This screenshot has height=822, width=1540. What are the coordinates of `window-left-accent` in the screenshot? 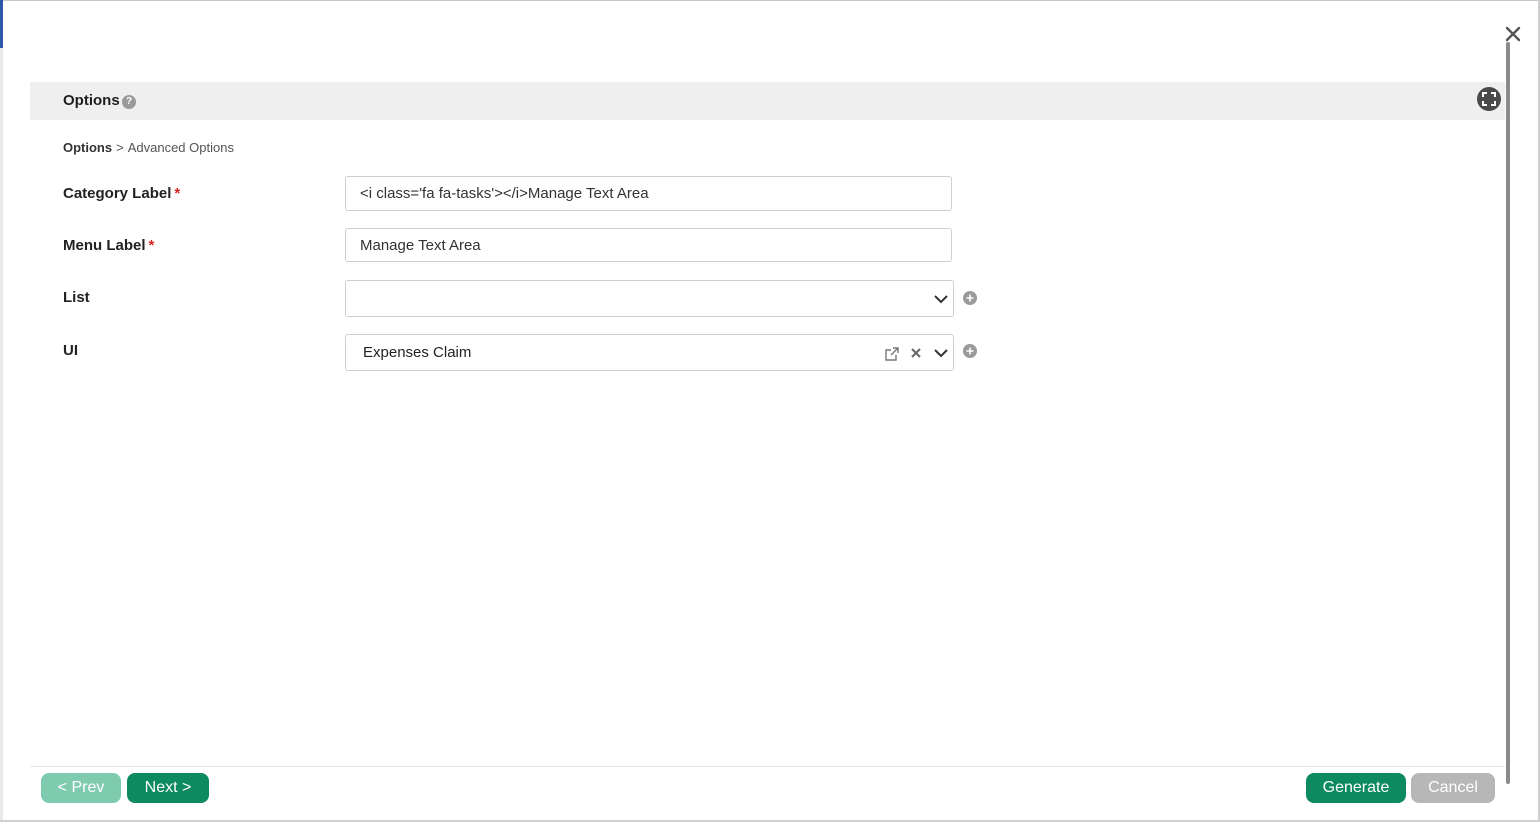 It's located at (1, 24).